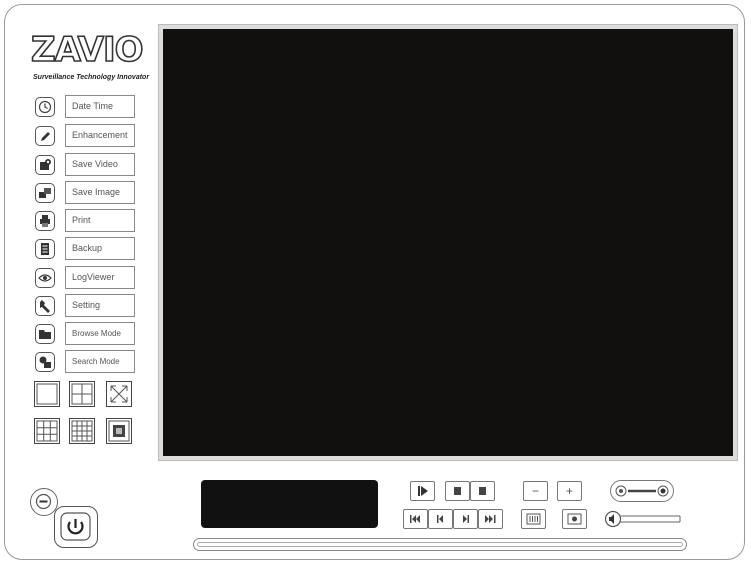 This screenshot has height=566, width=751. What do you see at coordinates (100, 305) in the screenshot?
I see `setting-button: Setting` at bounding box center [100, 305].